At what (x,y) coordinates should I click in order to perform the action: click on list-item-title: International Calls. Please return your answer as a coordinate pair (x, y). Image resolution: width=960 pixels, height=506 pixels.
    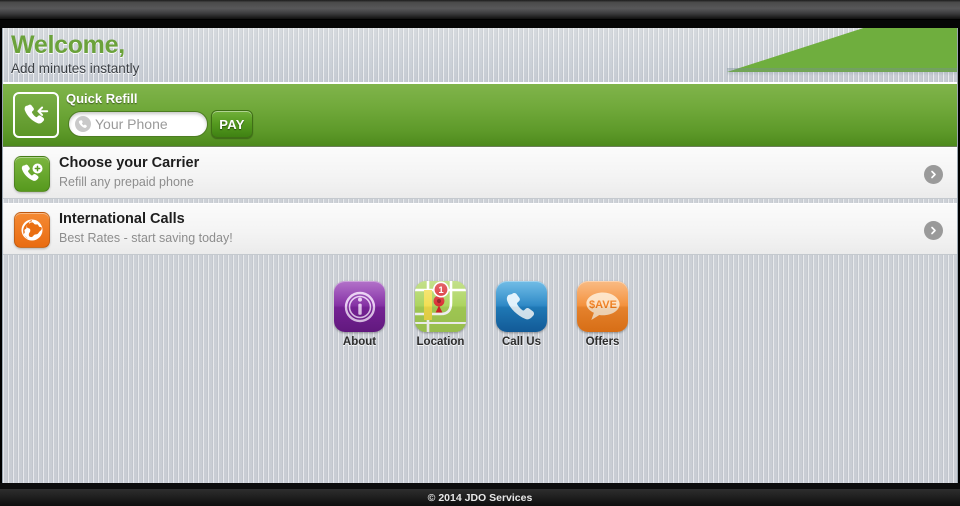
    Looking at the image, I should click on (122, 219).